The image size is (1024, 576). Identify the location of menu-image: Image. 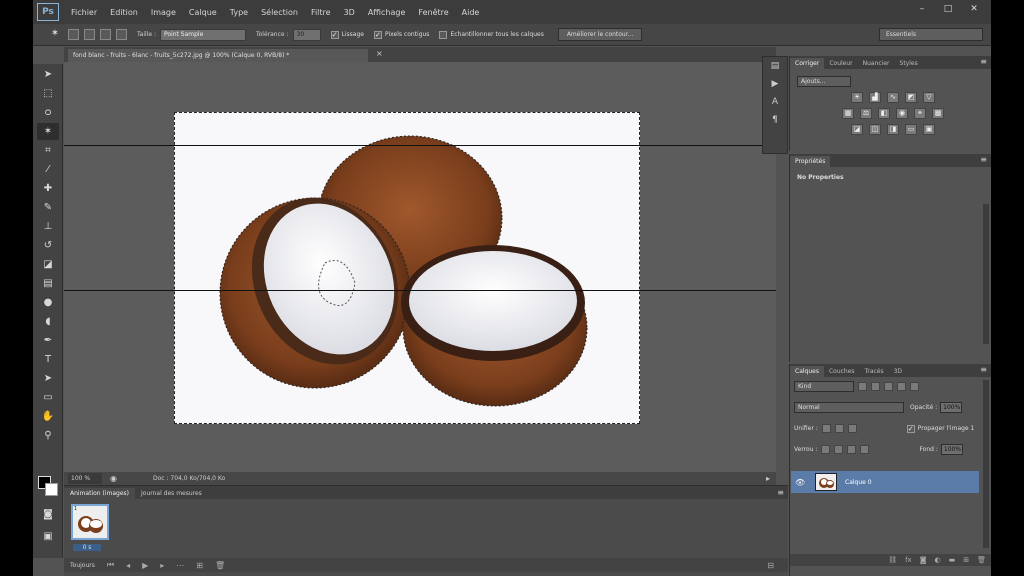
(163, 12).